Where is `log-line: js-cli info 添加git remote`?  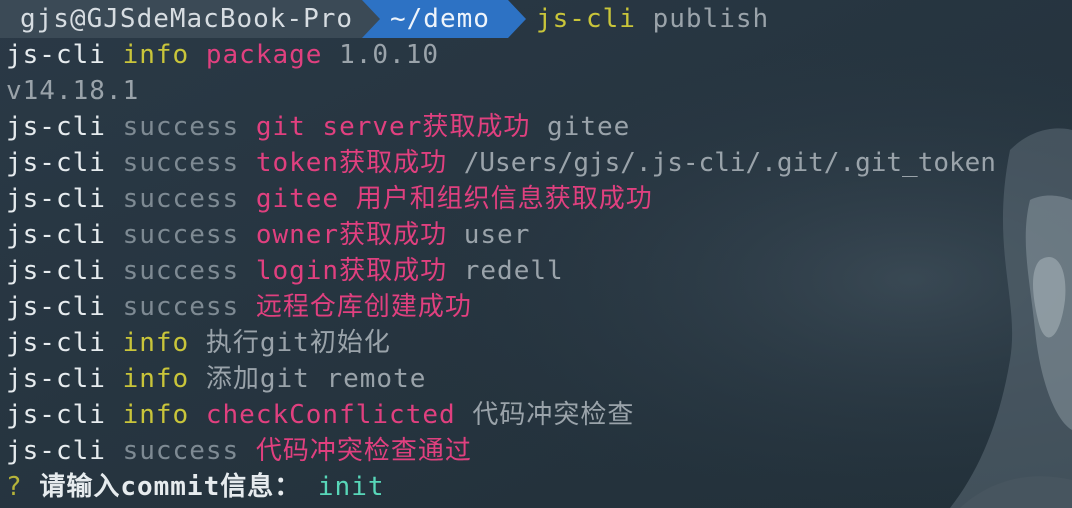
log-line: js-cli info 添加git remote is located at coordinates (216, 379).